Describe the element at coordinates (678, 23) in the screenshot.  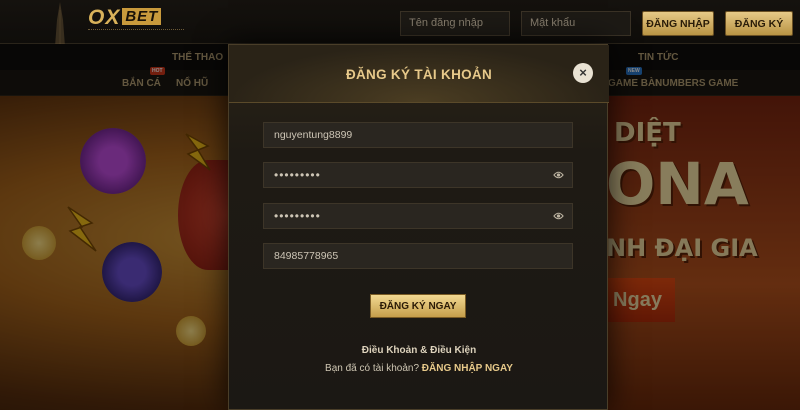
I see `login-button: ĐĂNG NHẬP` at that location.